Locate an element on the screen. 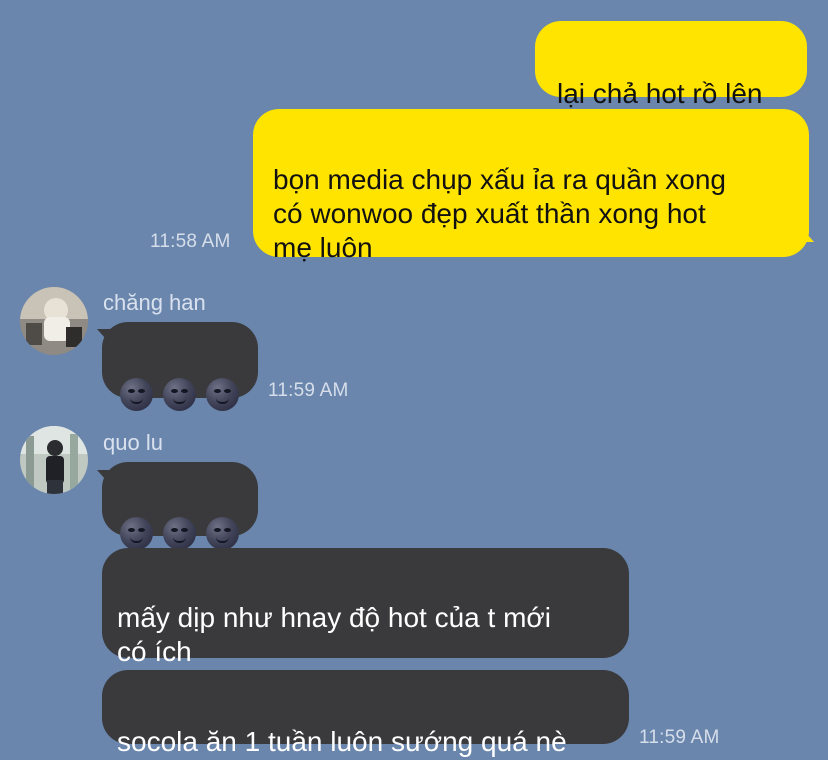  incoming-message-bubble: mấy dịp như hnay độ hot của t mới có ích is located at coordinates (365, 607).